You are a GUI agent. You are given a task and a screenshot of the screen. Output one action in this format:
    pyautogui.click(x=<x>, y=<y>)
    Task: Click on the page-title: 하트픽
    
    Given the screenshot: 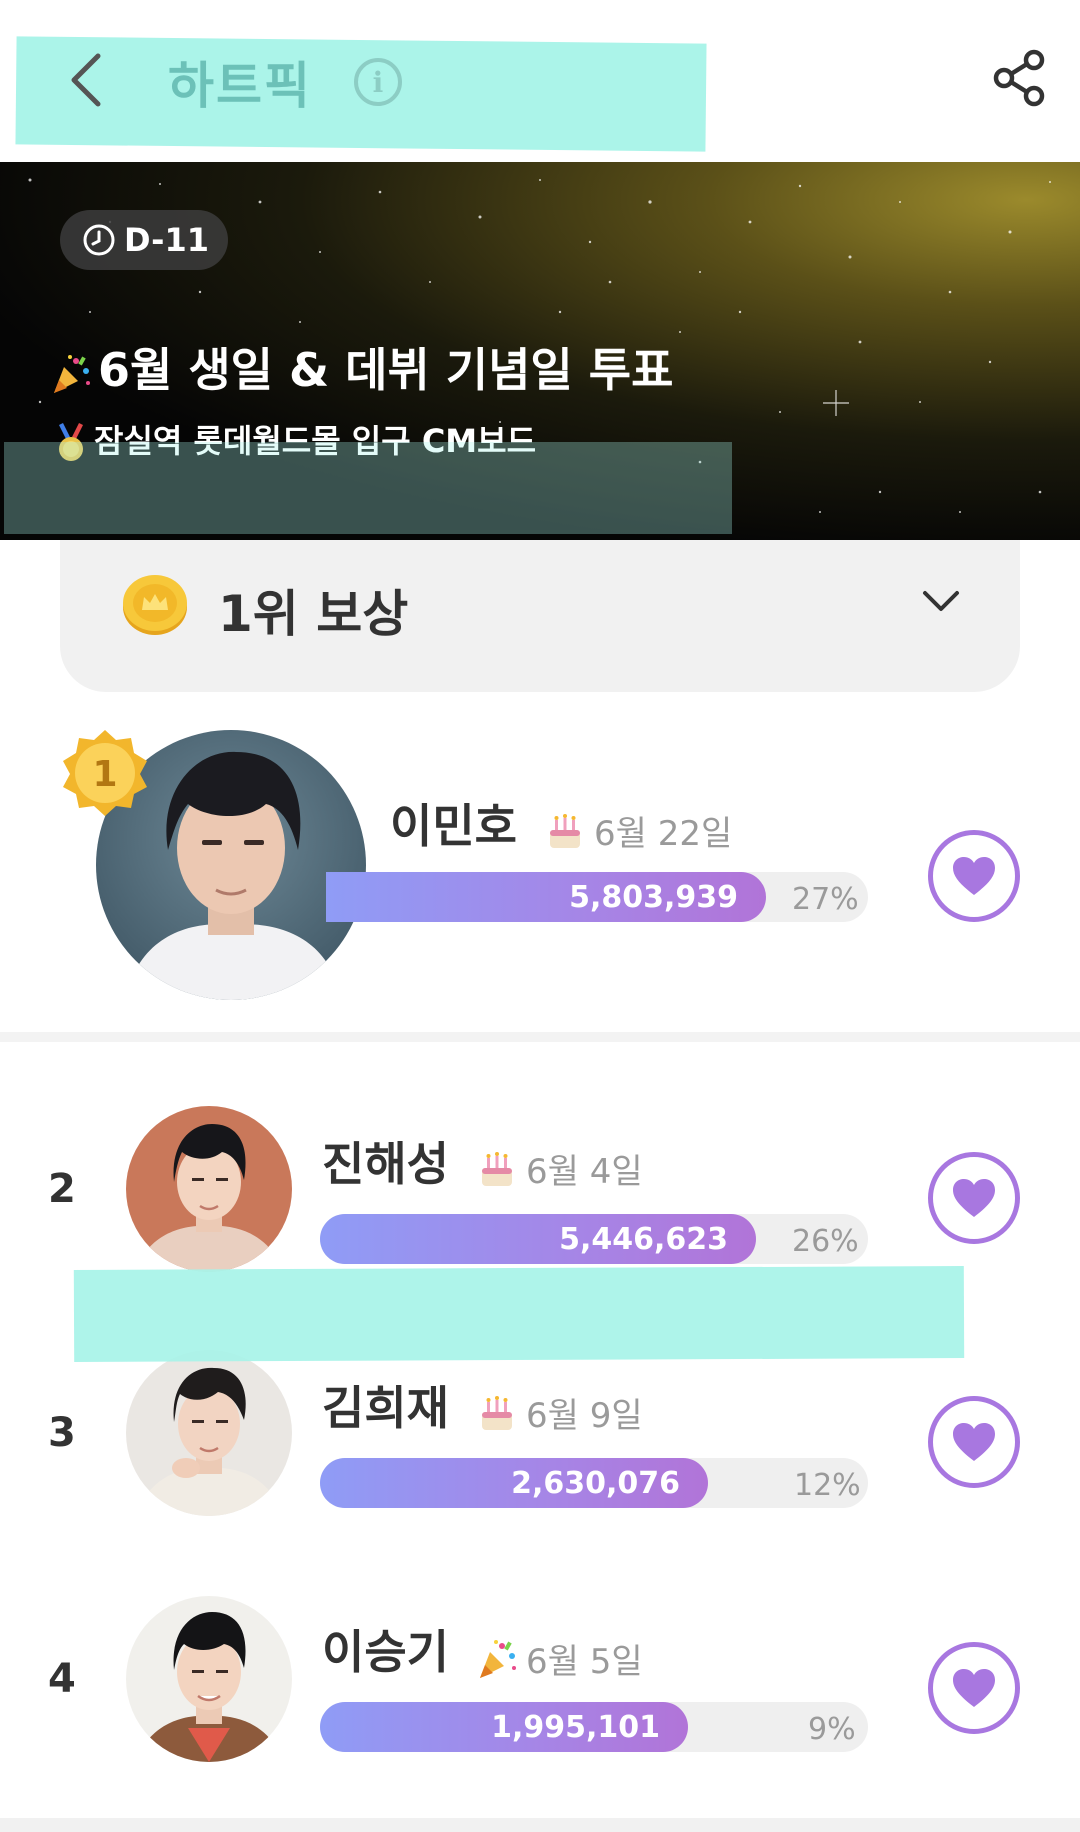 What is the action you would take?
    pyautogui.click(x=240, y=86)
    